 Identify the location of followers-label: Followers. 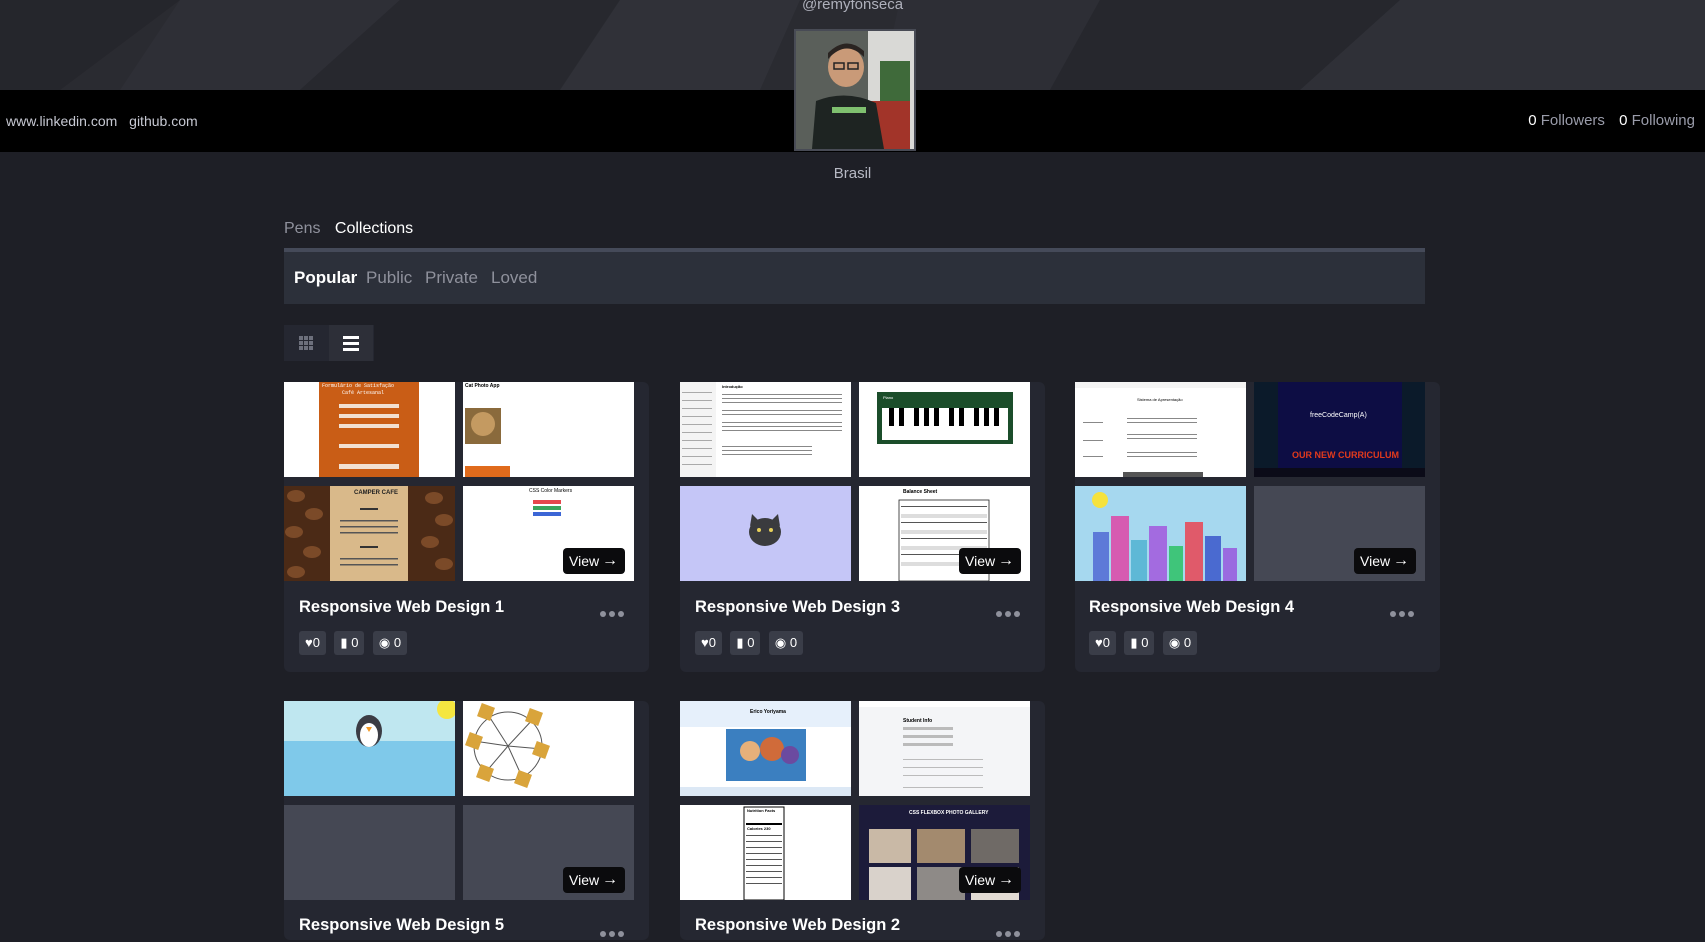
(1572, 120).